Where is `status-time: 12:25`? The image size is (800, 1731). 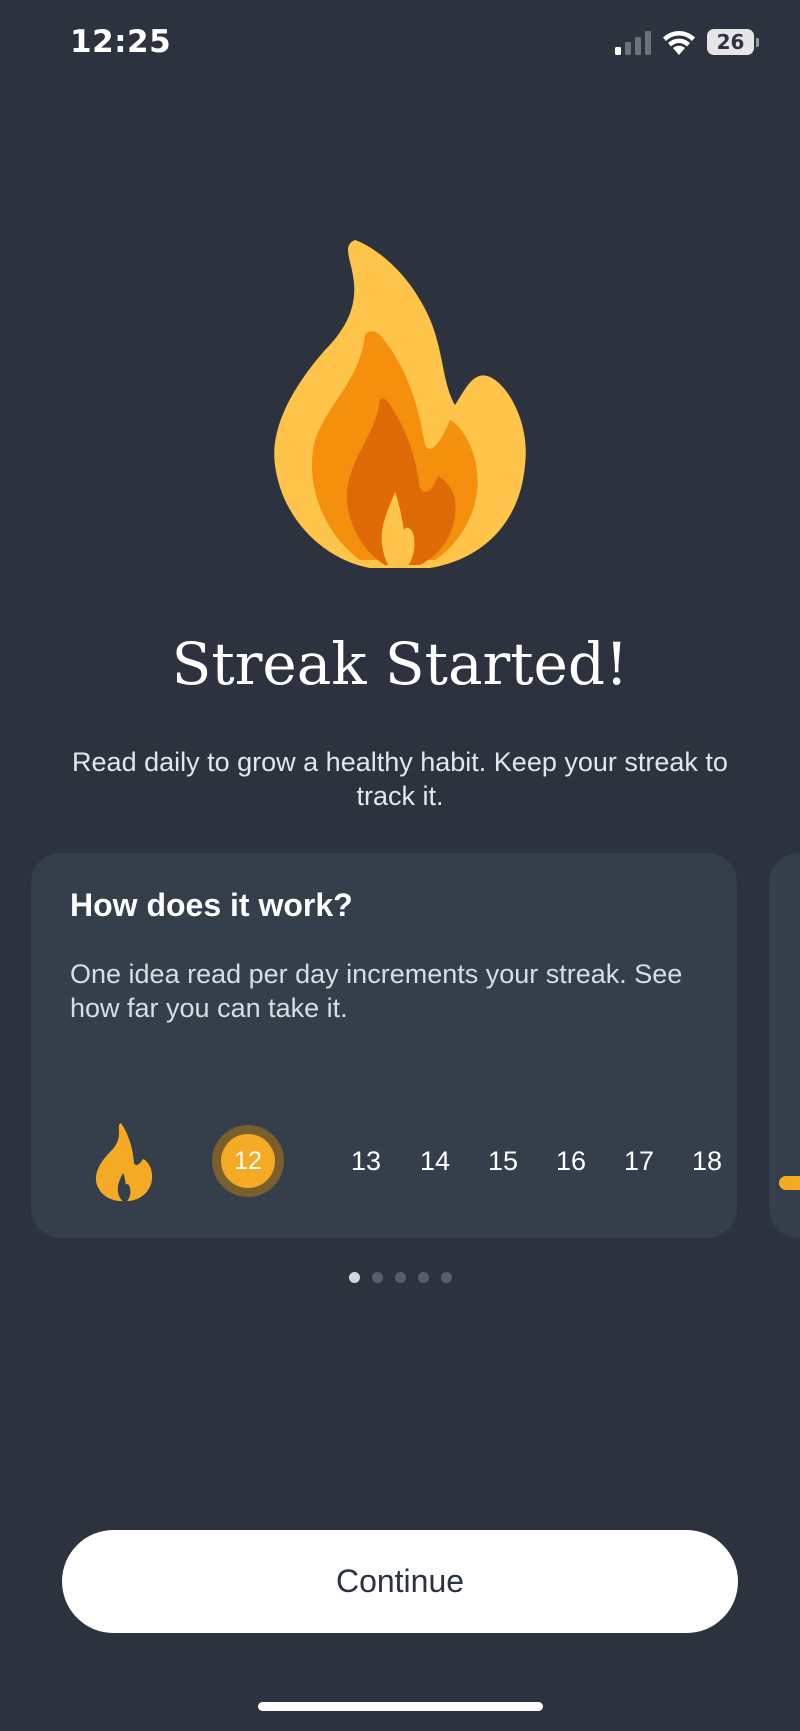 status-time: 12:25 is located at coordinates (121, 42).